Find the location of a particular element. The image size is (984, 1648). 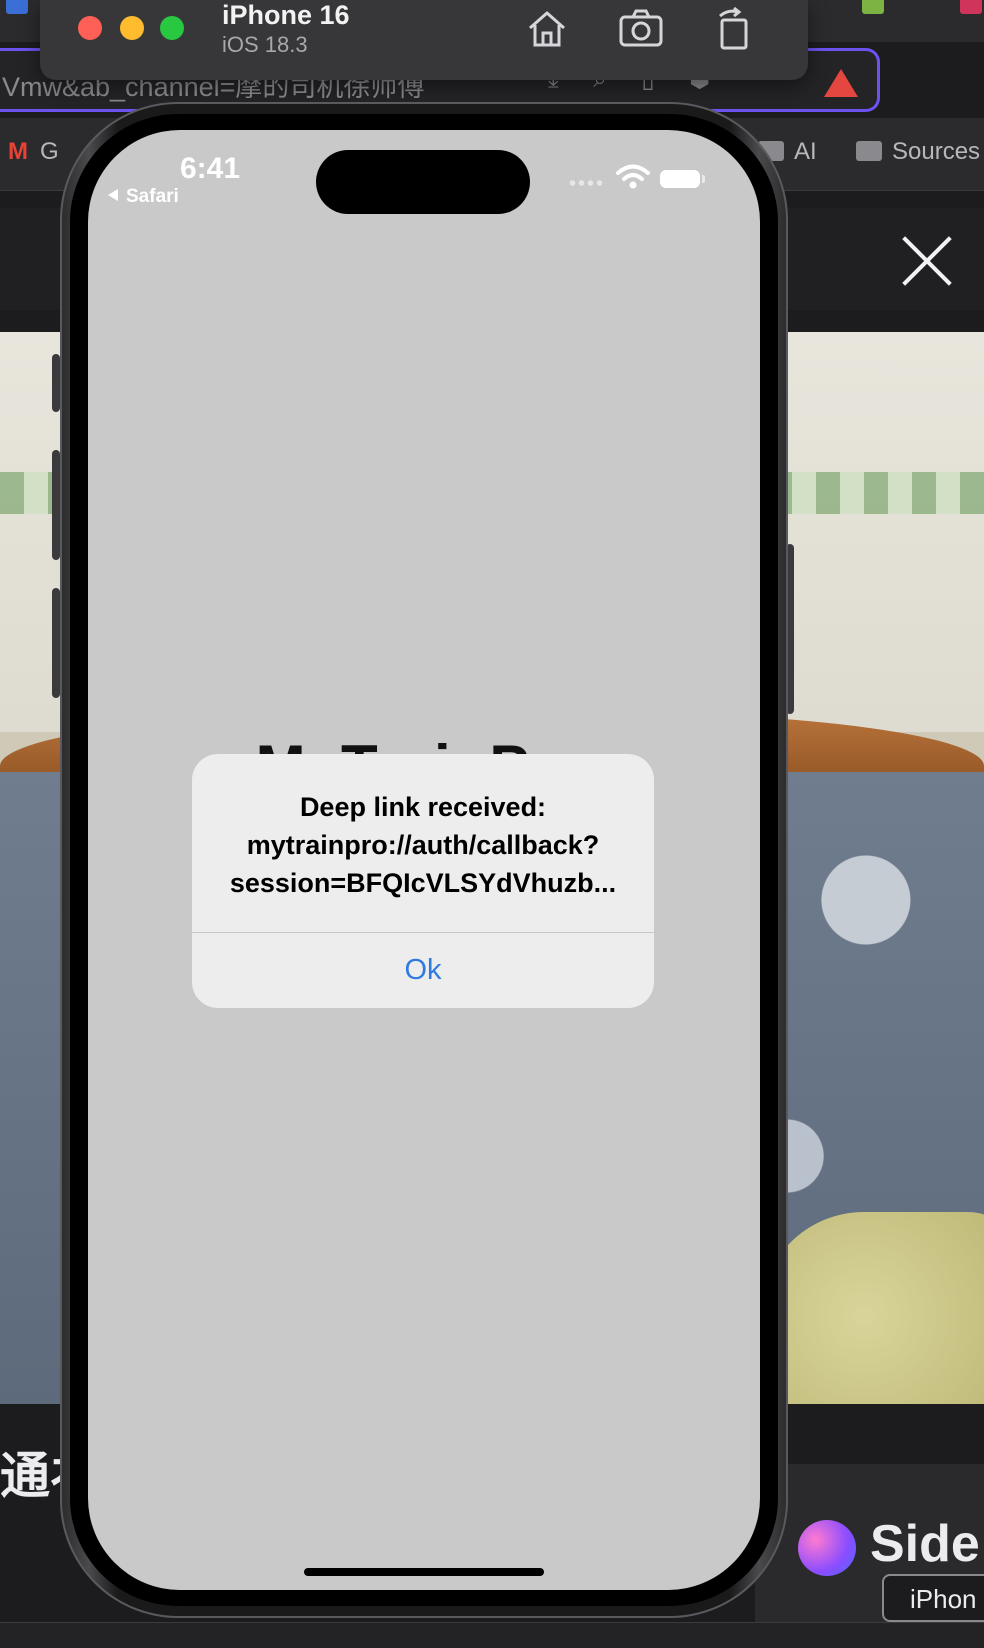

home-icon-glyph is located at coordinates (547, 29).